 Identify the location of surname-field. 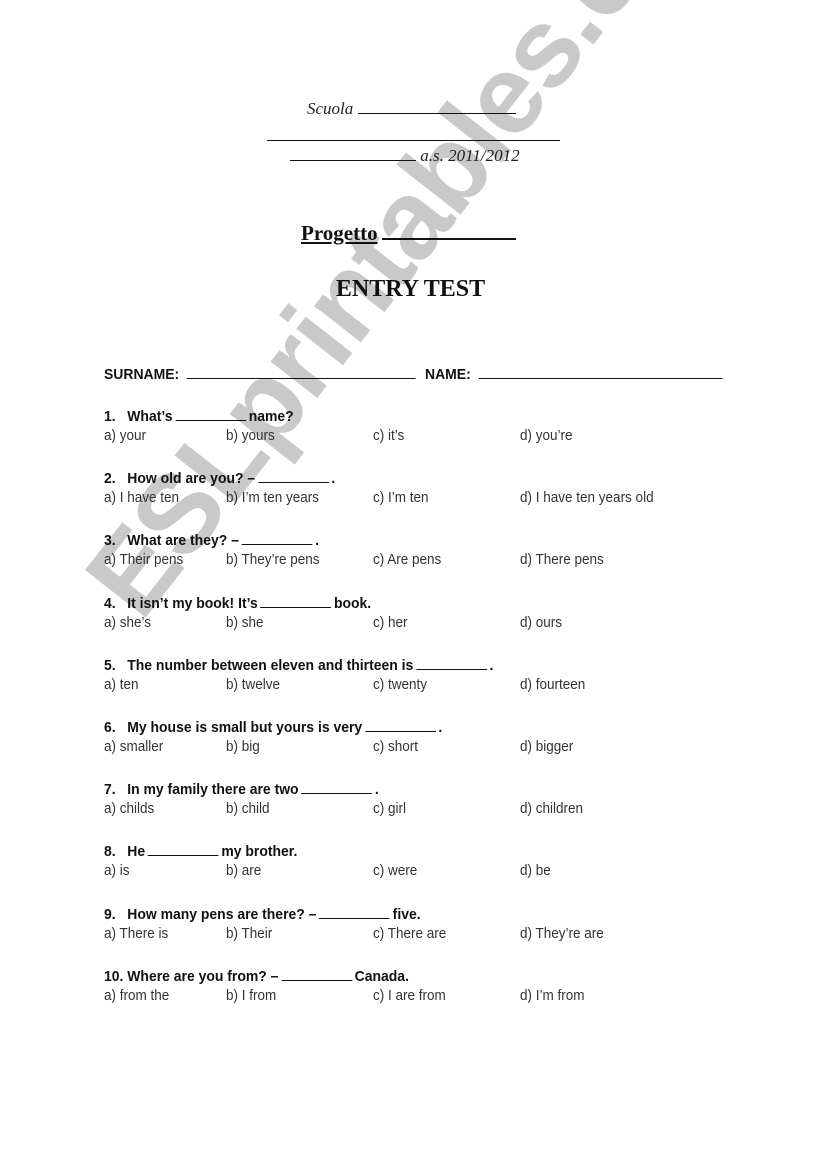
(301, 372).